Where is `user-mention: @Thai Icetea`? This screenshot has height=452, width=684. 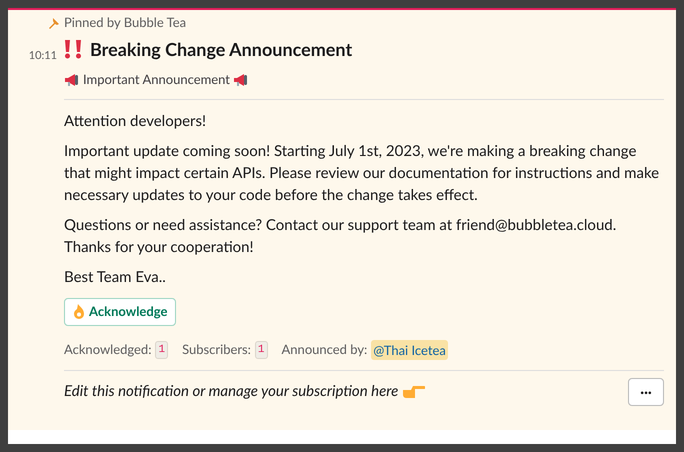 user-mention: @Thai Icetea is located at coordinates (409, 350).